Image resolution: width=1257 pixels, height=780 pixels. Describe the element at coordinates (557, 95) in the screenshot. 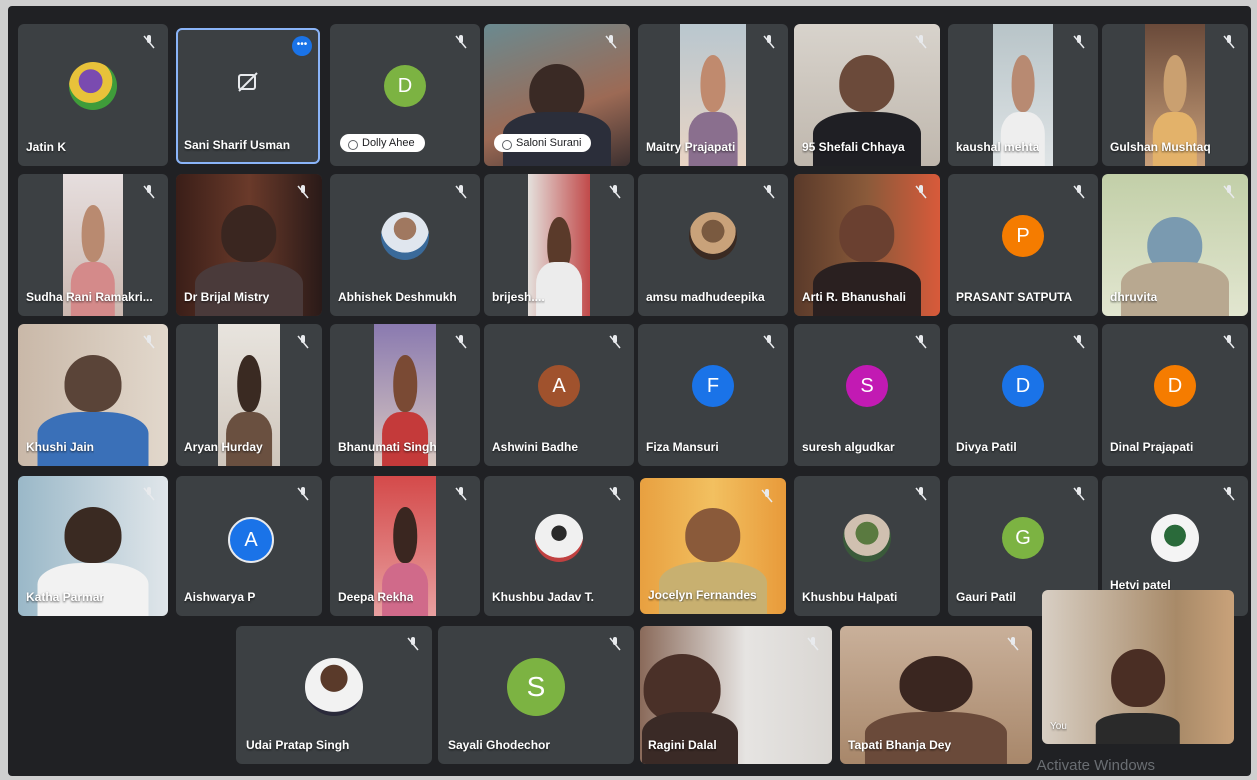

I see `participant-tile: Saloni Surani` at that location.